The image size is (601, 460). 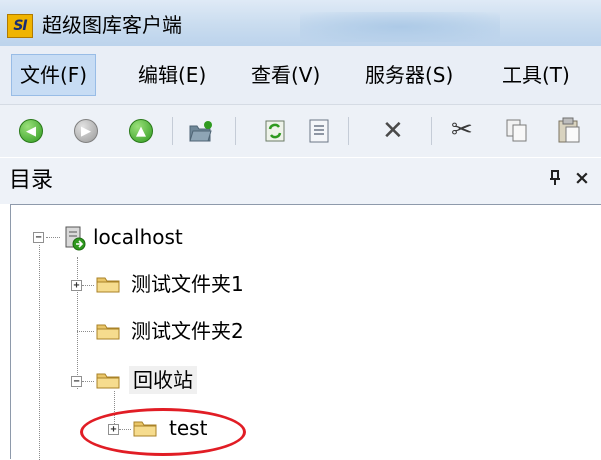 I want to click on copy-button, so click(x=517, y=131).